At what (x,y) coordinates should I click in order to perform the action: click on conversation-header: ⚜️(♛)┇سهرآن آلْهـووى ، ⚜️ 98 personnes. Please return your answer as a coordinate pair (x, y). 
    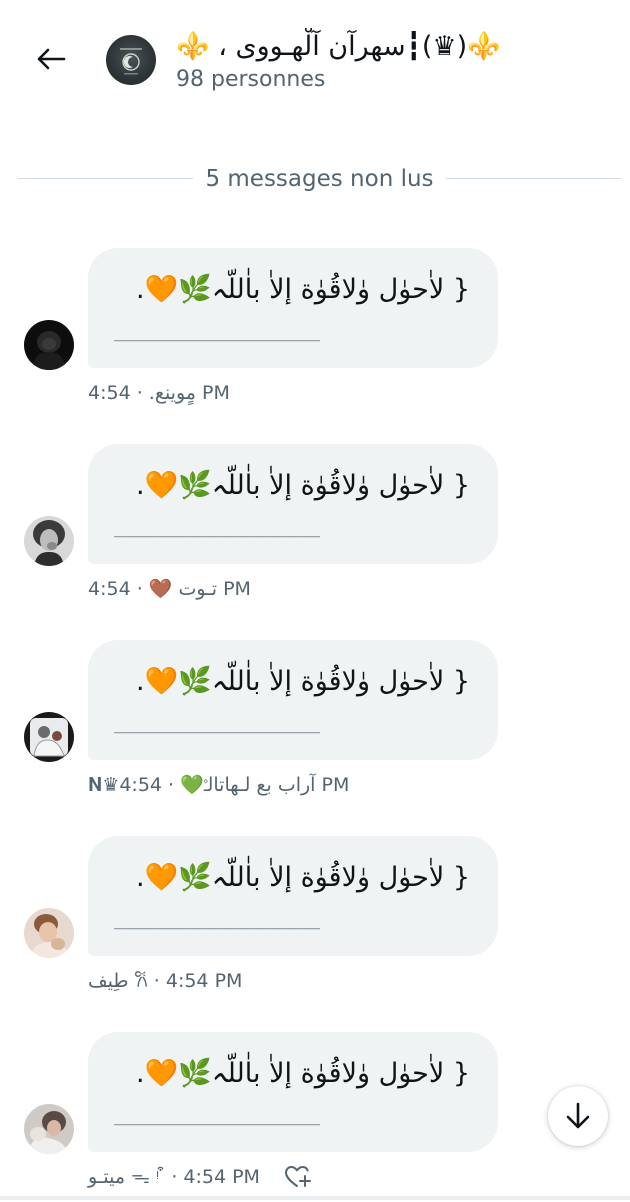
    Looking at the image, I should click on (315, 60).